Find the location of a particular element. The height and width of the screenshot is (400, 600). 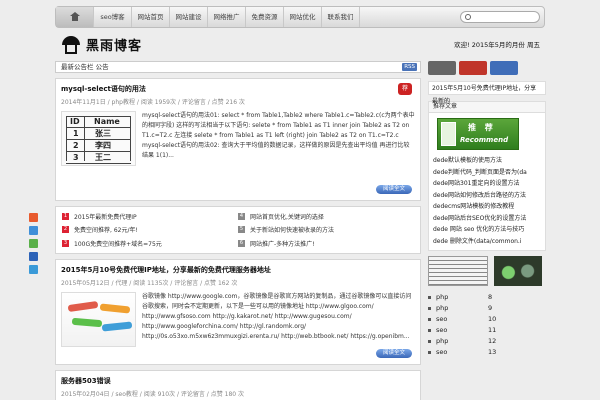

post-thumbnail is located at coordinates (98, 319).